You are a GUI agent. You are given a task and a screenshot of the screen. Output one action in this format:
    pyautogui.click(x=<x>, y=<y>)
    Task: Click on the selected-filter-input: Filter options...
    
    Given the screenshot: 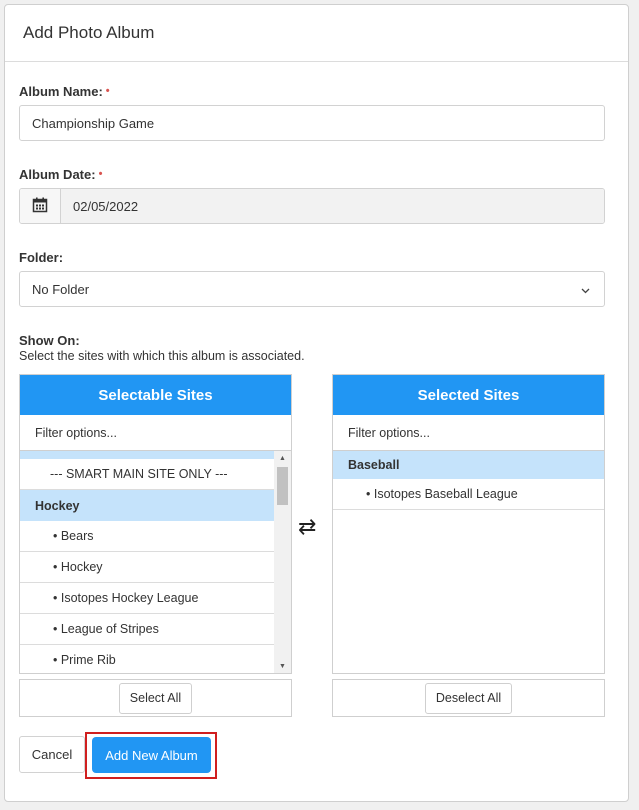 What is the action you would take?
    pyautogui.click(x=468, y=433)
    